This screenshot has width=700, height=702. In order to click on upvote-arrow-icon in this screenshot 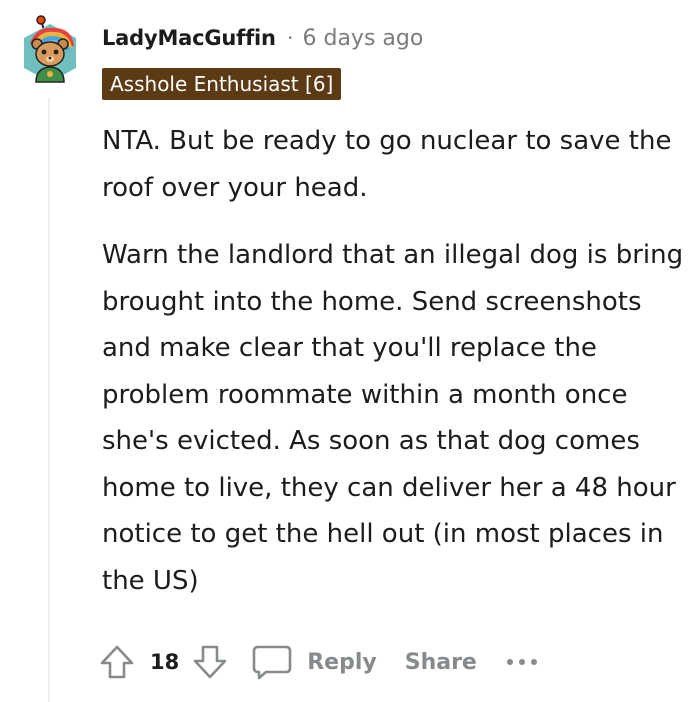, I will do `click(117, 662)`.